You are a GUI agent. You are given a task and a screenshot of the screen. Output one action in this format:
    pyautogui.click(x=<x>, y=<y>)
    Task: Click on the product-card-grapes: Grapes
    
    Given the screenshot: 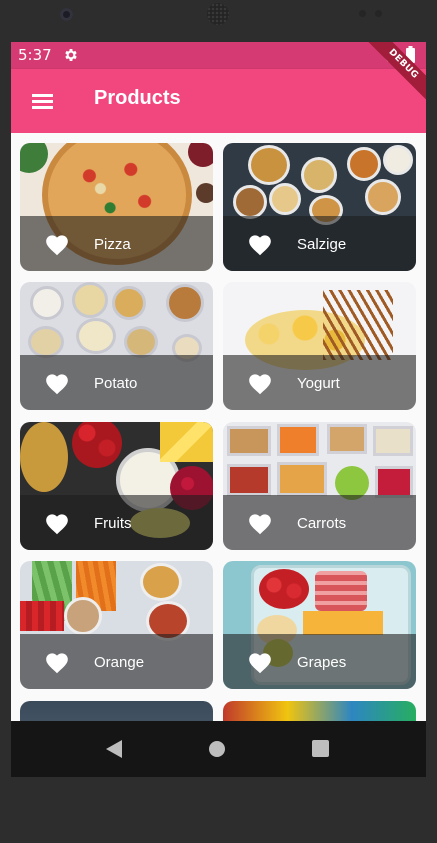 What is the action you would take?
    pyautogui.click(x=319, y=625)
    